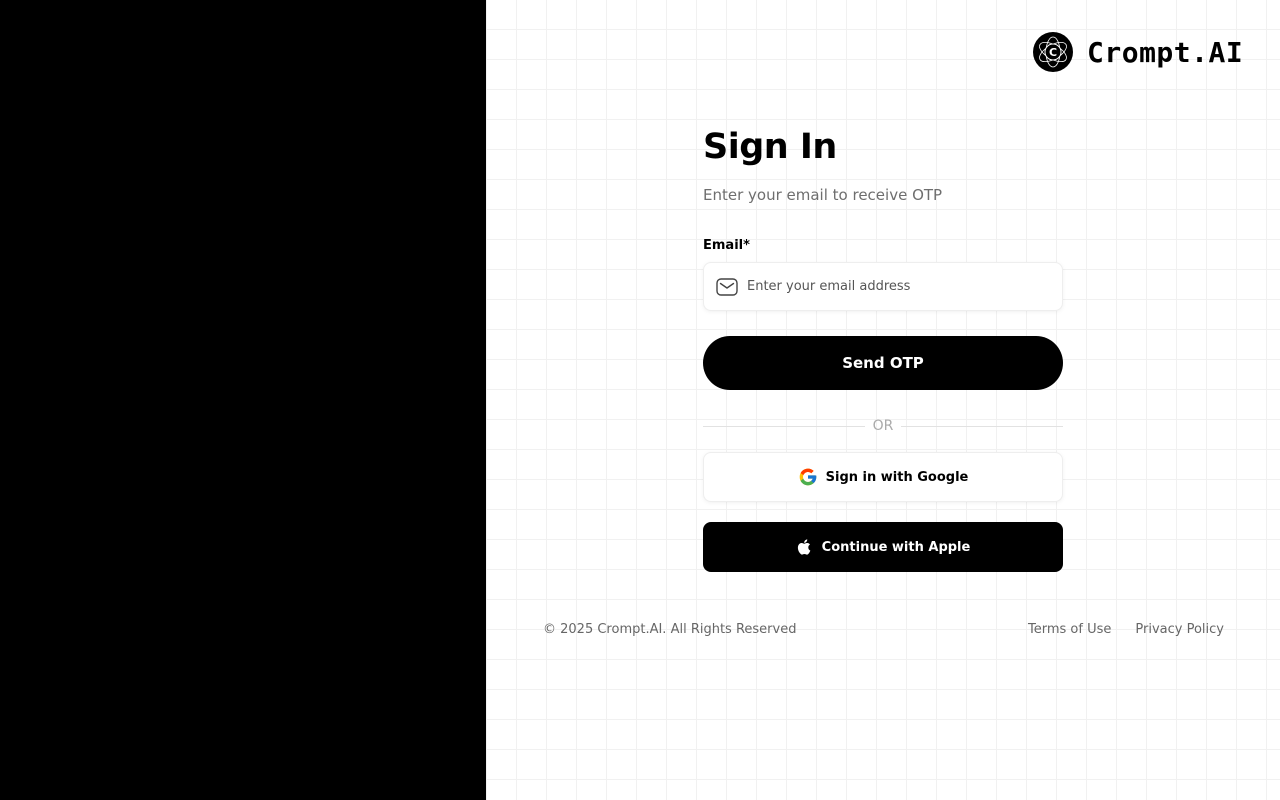  Describe the element at coordinates (897, 477) in the screenshot. I see `google-signin-label: Sign in with Google` at that location.